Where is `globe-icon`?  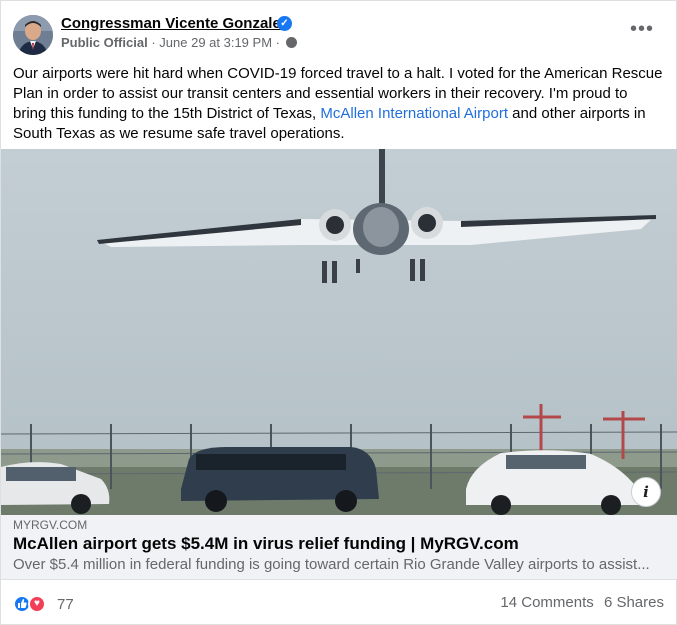 globe-icon is located at coordinates (291, 42).